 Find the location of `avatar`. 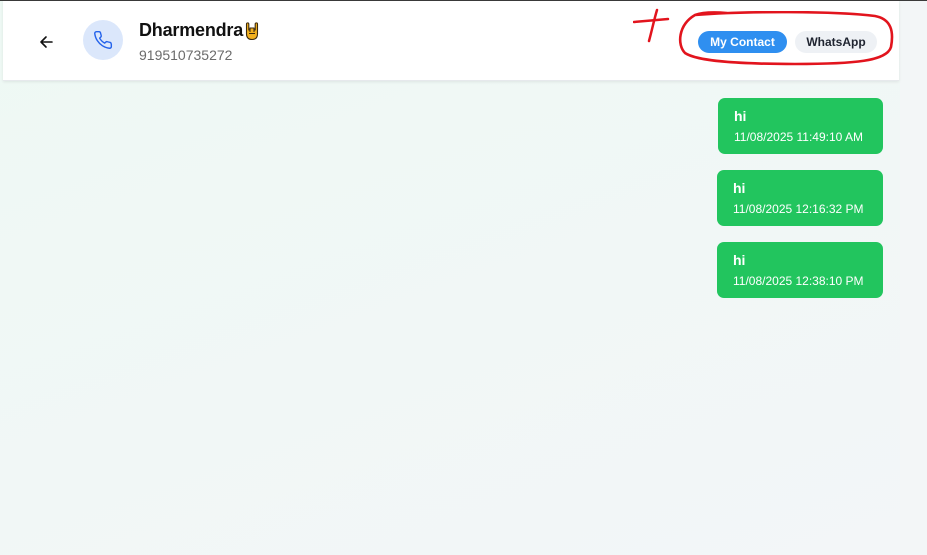

avatar is located at coordinates (103, 40).